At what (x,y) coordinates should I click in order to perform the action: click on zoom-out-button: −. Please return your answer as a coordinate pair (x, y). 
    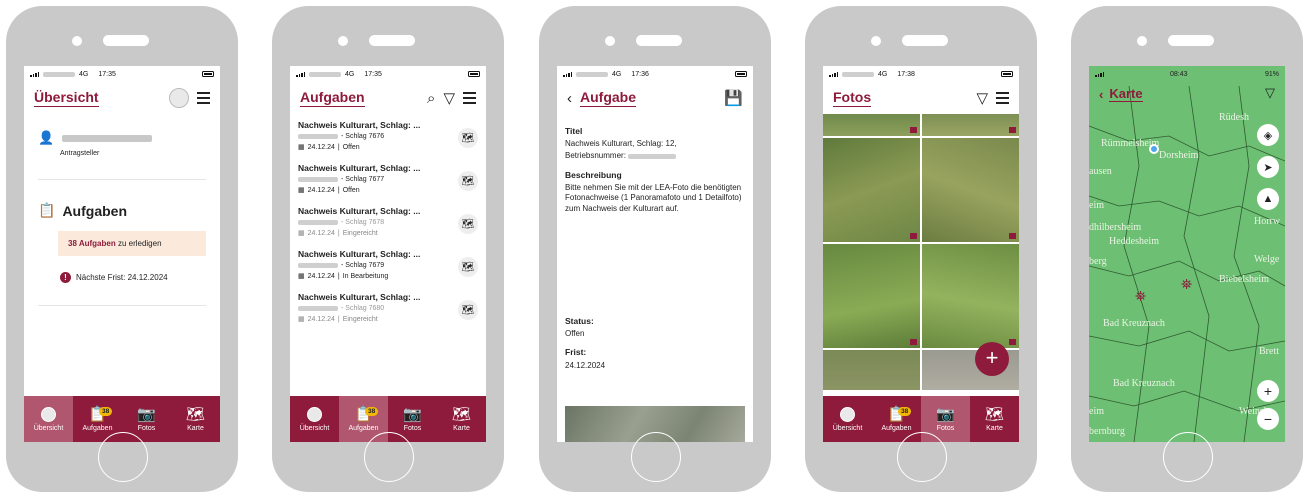
    Looking at the image, I should click on (1268, 419).